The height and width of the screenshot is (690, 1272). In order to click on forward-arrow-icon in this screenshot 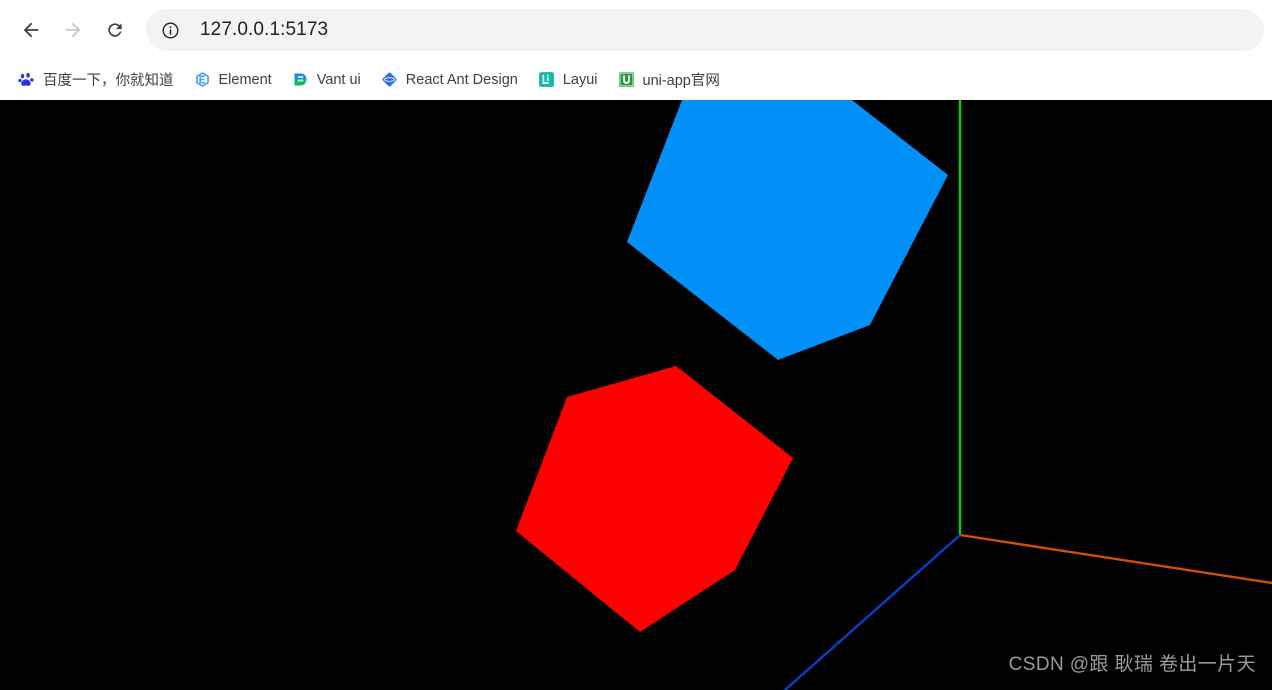, I will do `click(73, 29)`.